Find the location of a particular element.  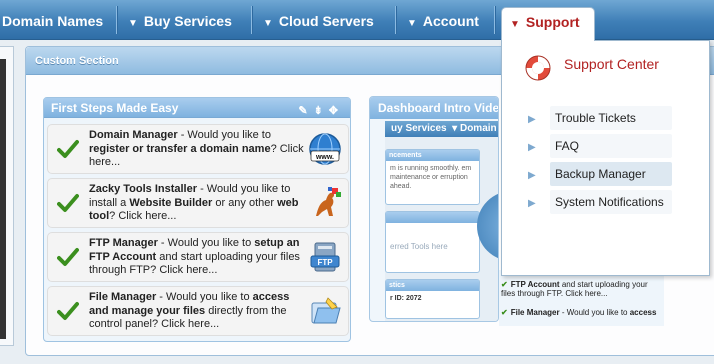

minimize-icon: ⇟ is located at coordinates (321, 111).